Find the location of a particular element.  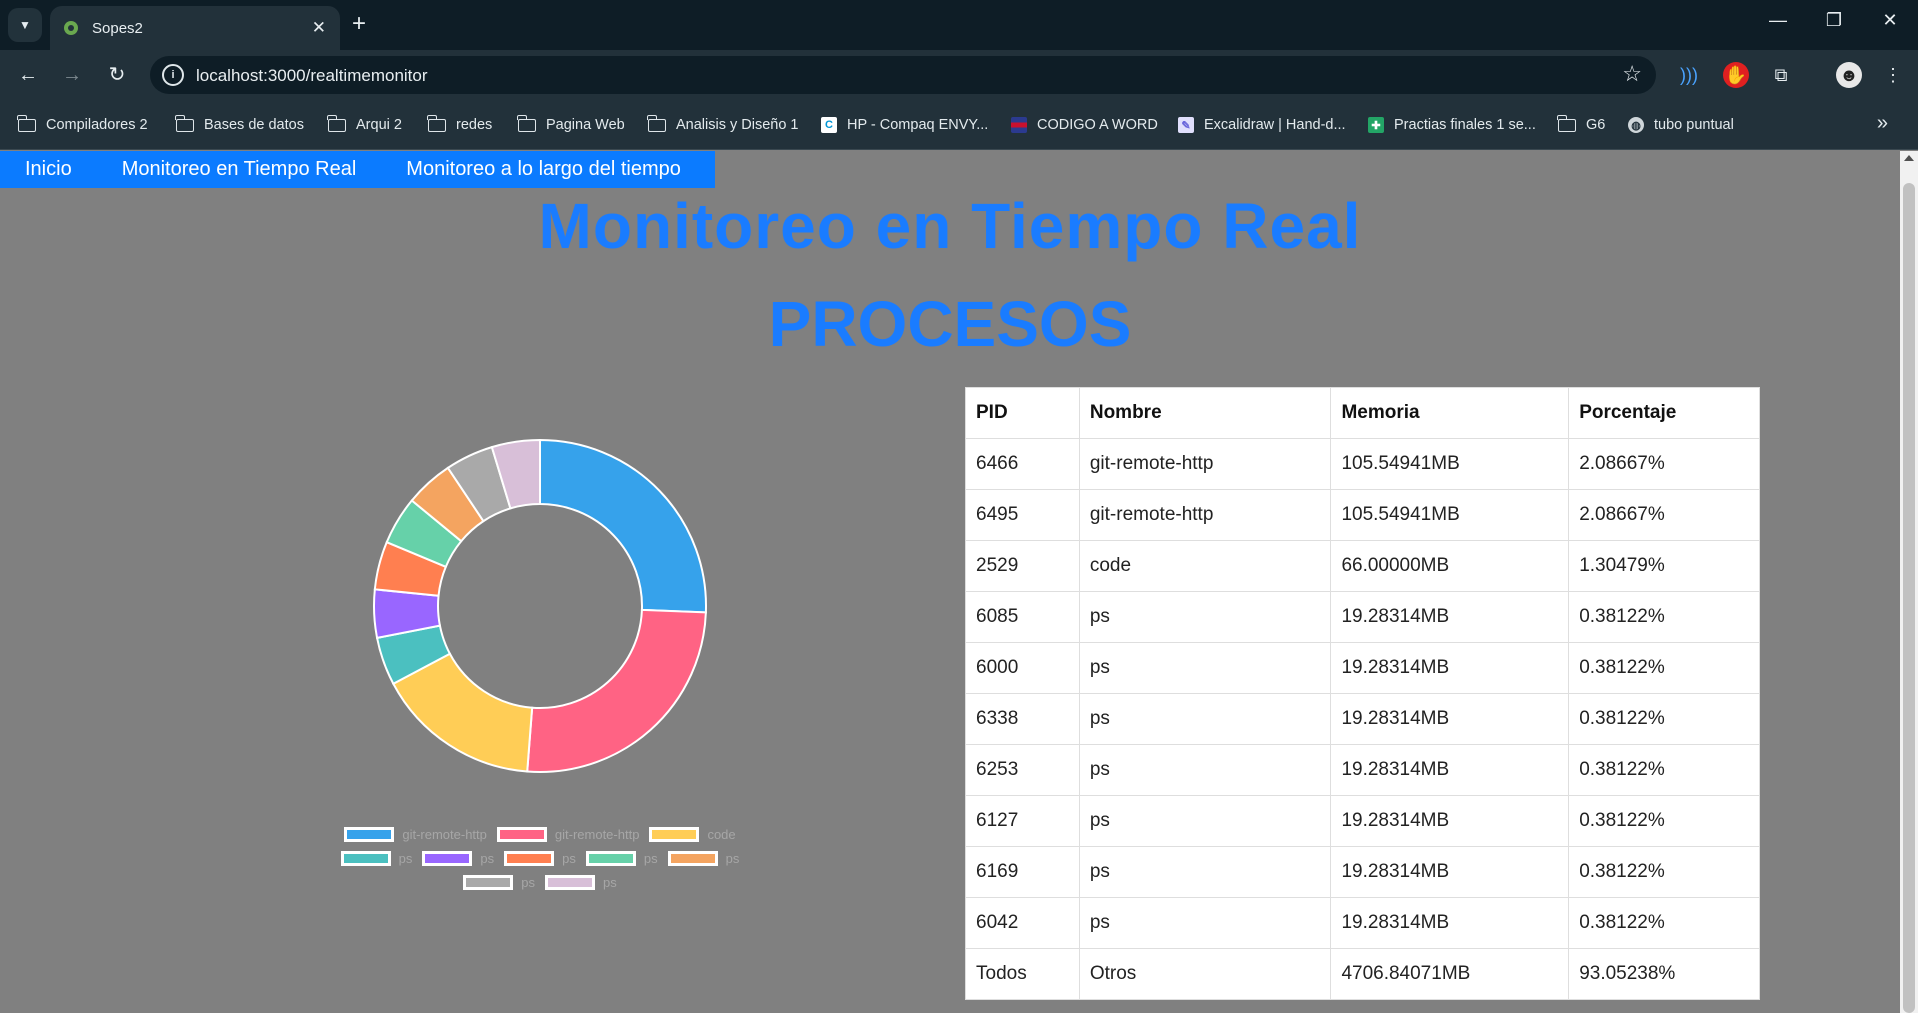

cell-memoria: 4706.84071MB is located at coordinates (1450, 974).